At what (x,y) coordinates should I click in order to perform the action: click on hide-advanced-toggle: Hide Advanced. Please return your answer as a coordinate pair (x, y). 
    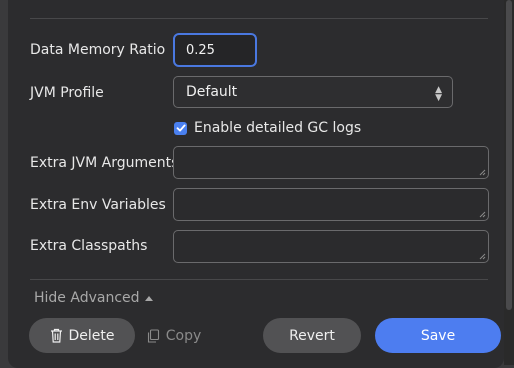
    Looking at the image, I should click on (93, 298).